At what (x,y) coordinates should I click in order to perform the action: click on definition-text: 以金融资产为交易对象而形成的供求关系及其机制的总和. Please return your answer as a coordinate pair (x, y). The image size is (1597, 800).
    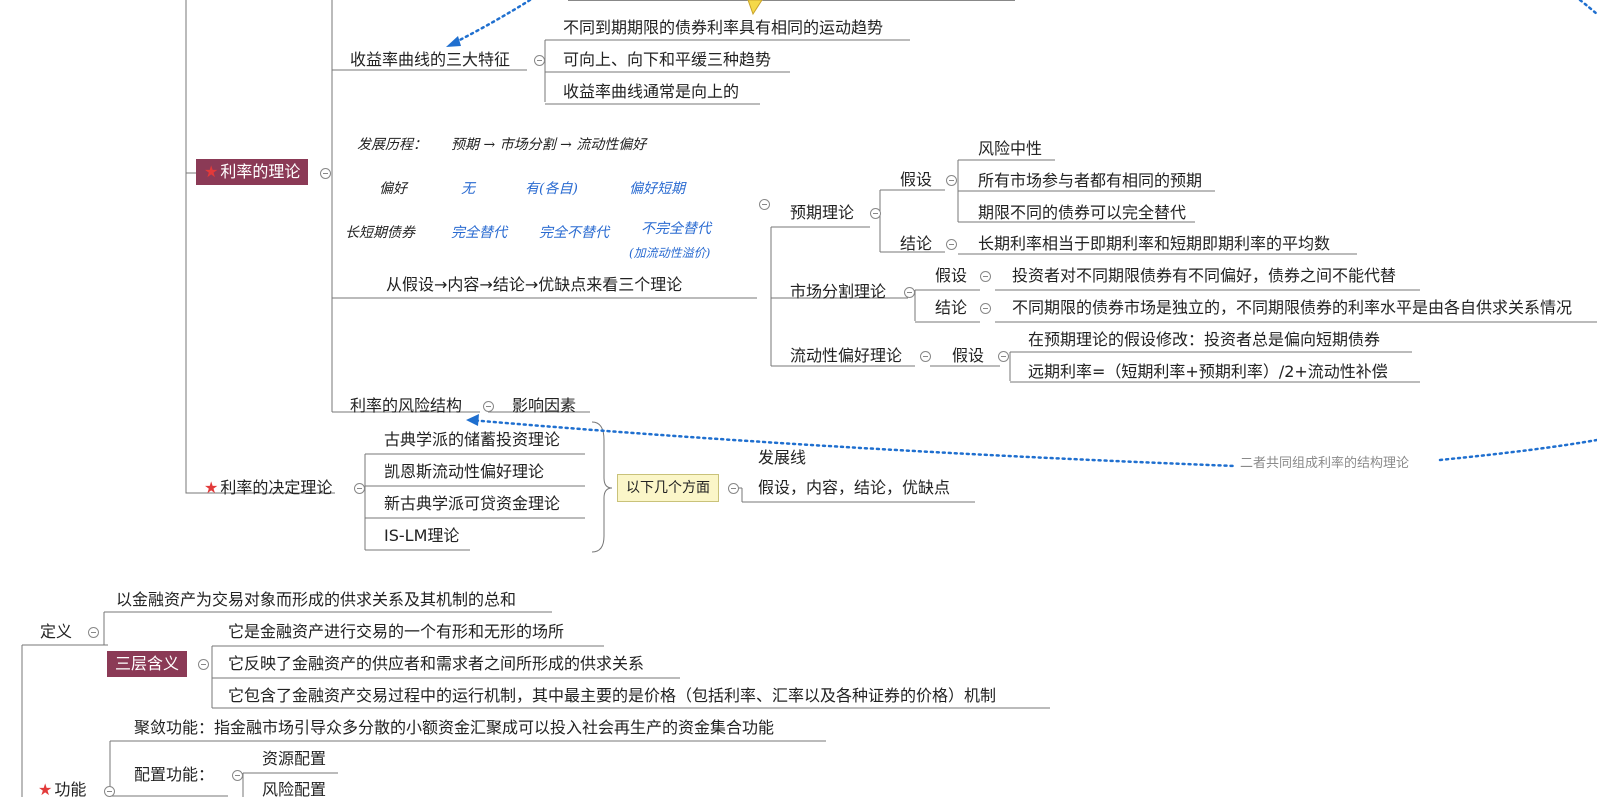
    Looking at the image, I should click on (316, 600).